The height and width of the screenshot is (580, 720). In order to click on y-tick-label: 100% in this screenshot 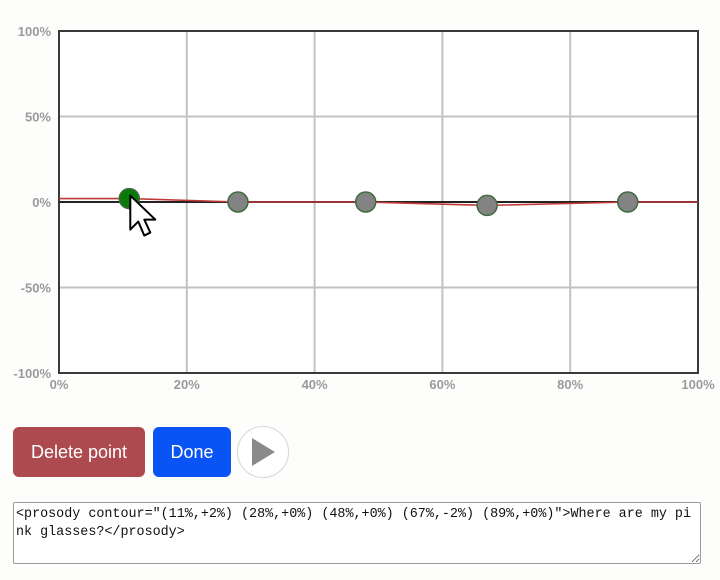, I will do `click(35, 31)`.